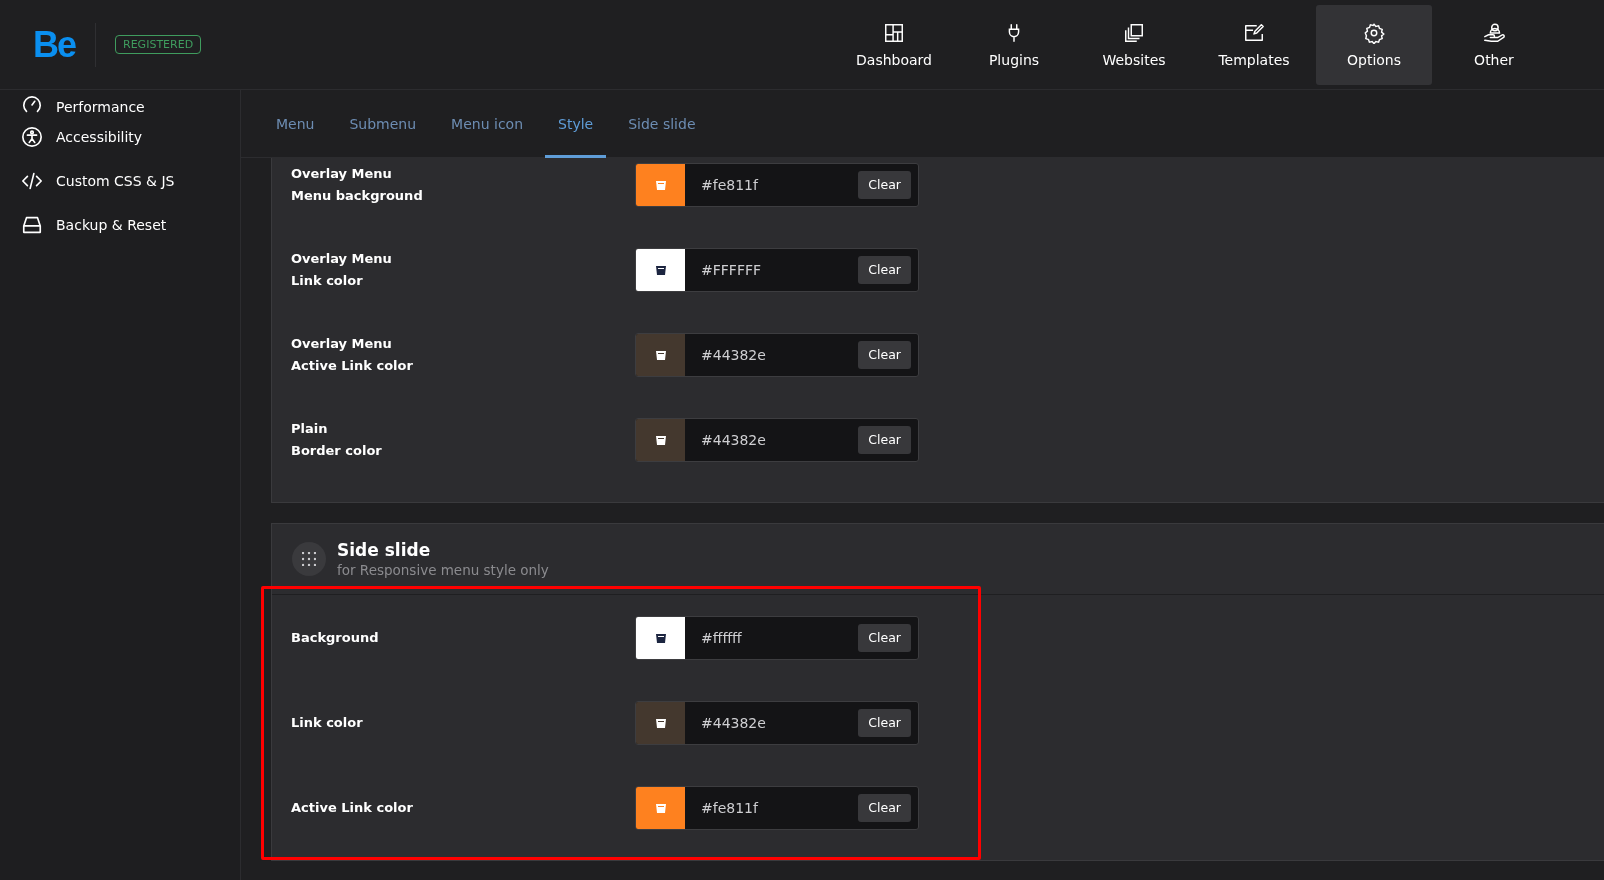 This screenshot has width=1604, height=880. I want to click on sidebar-item: Accessibility, so click(99, 137).